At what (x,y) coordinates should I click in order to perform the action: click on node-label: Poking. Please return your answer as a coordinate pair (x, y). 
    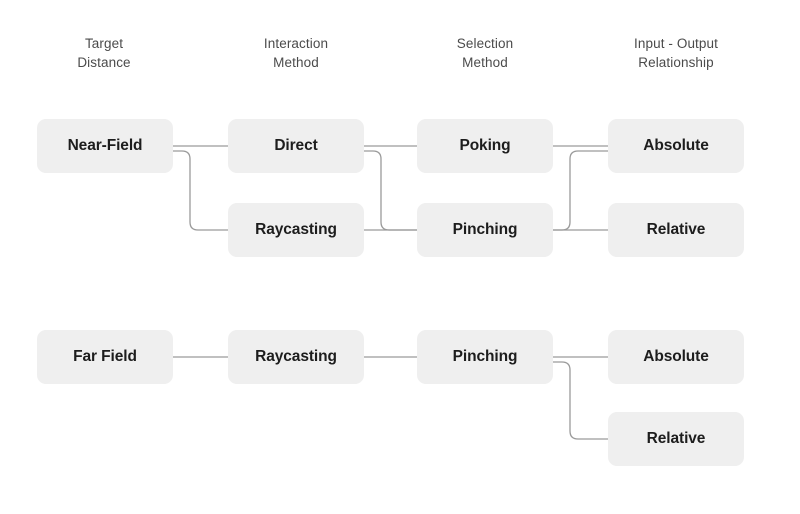
    Looking at the image, I should click on (485, 146).